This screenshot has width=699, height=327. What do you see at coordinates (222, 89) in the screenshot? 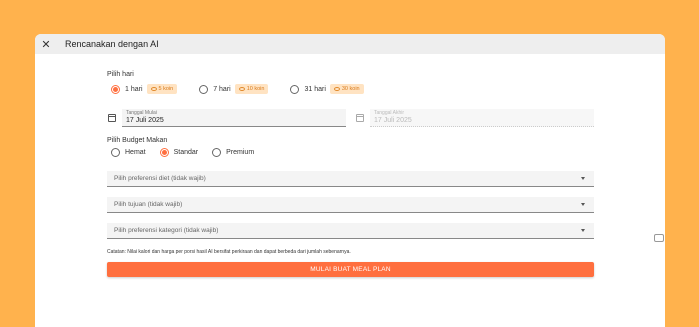
I see `day-option-label: 7 hari` at bounding box center [222, 89].